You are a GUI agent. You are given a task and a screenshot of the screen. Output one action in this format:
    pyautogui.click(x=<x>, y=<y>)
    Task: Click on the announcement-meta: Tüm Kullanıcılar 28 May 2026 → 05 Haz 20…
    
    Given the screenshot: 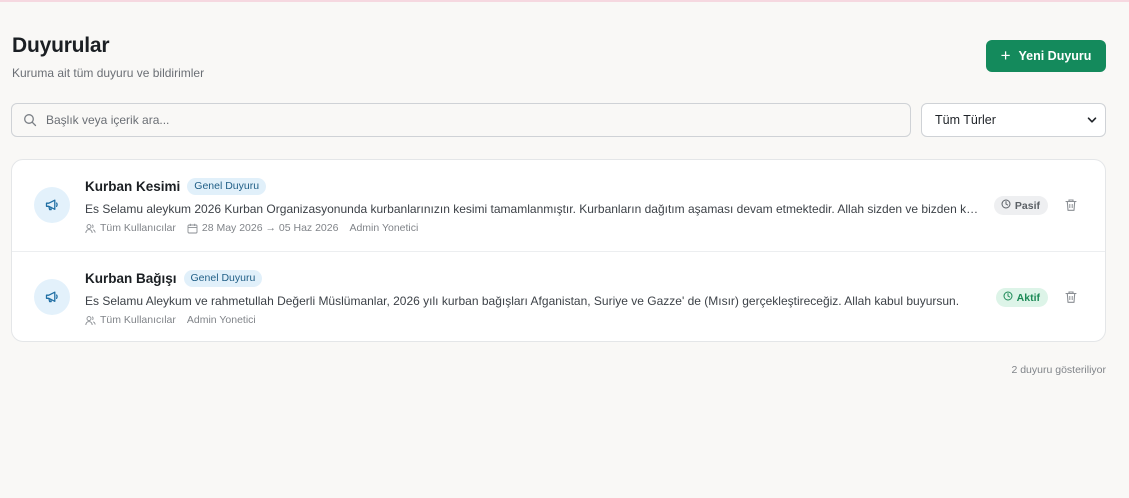 What is the action you would take?
    pyautogui.click(x=535, y=228)
    